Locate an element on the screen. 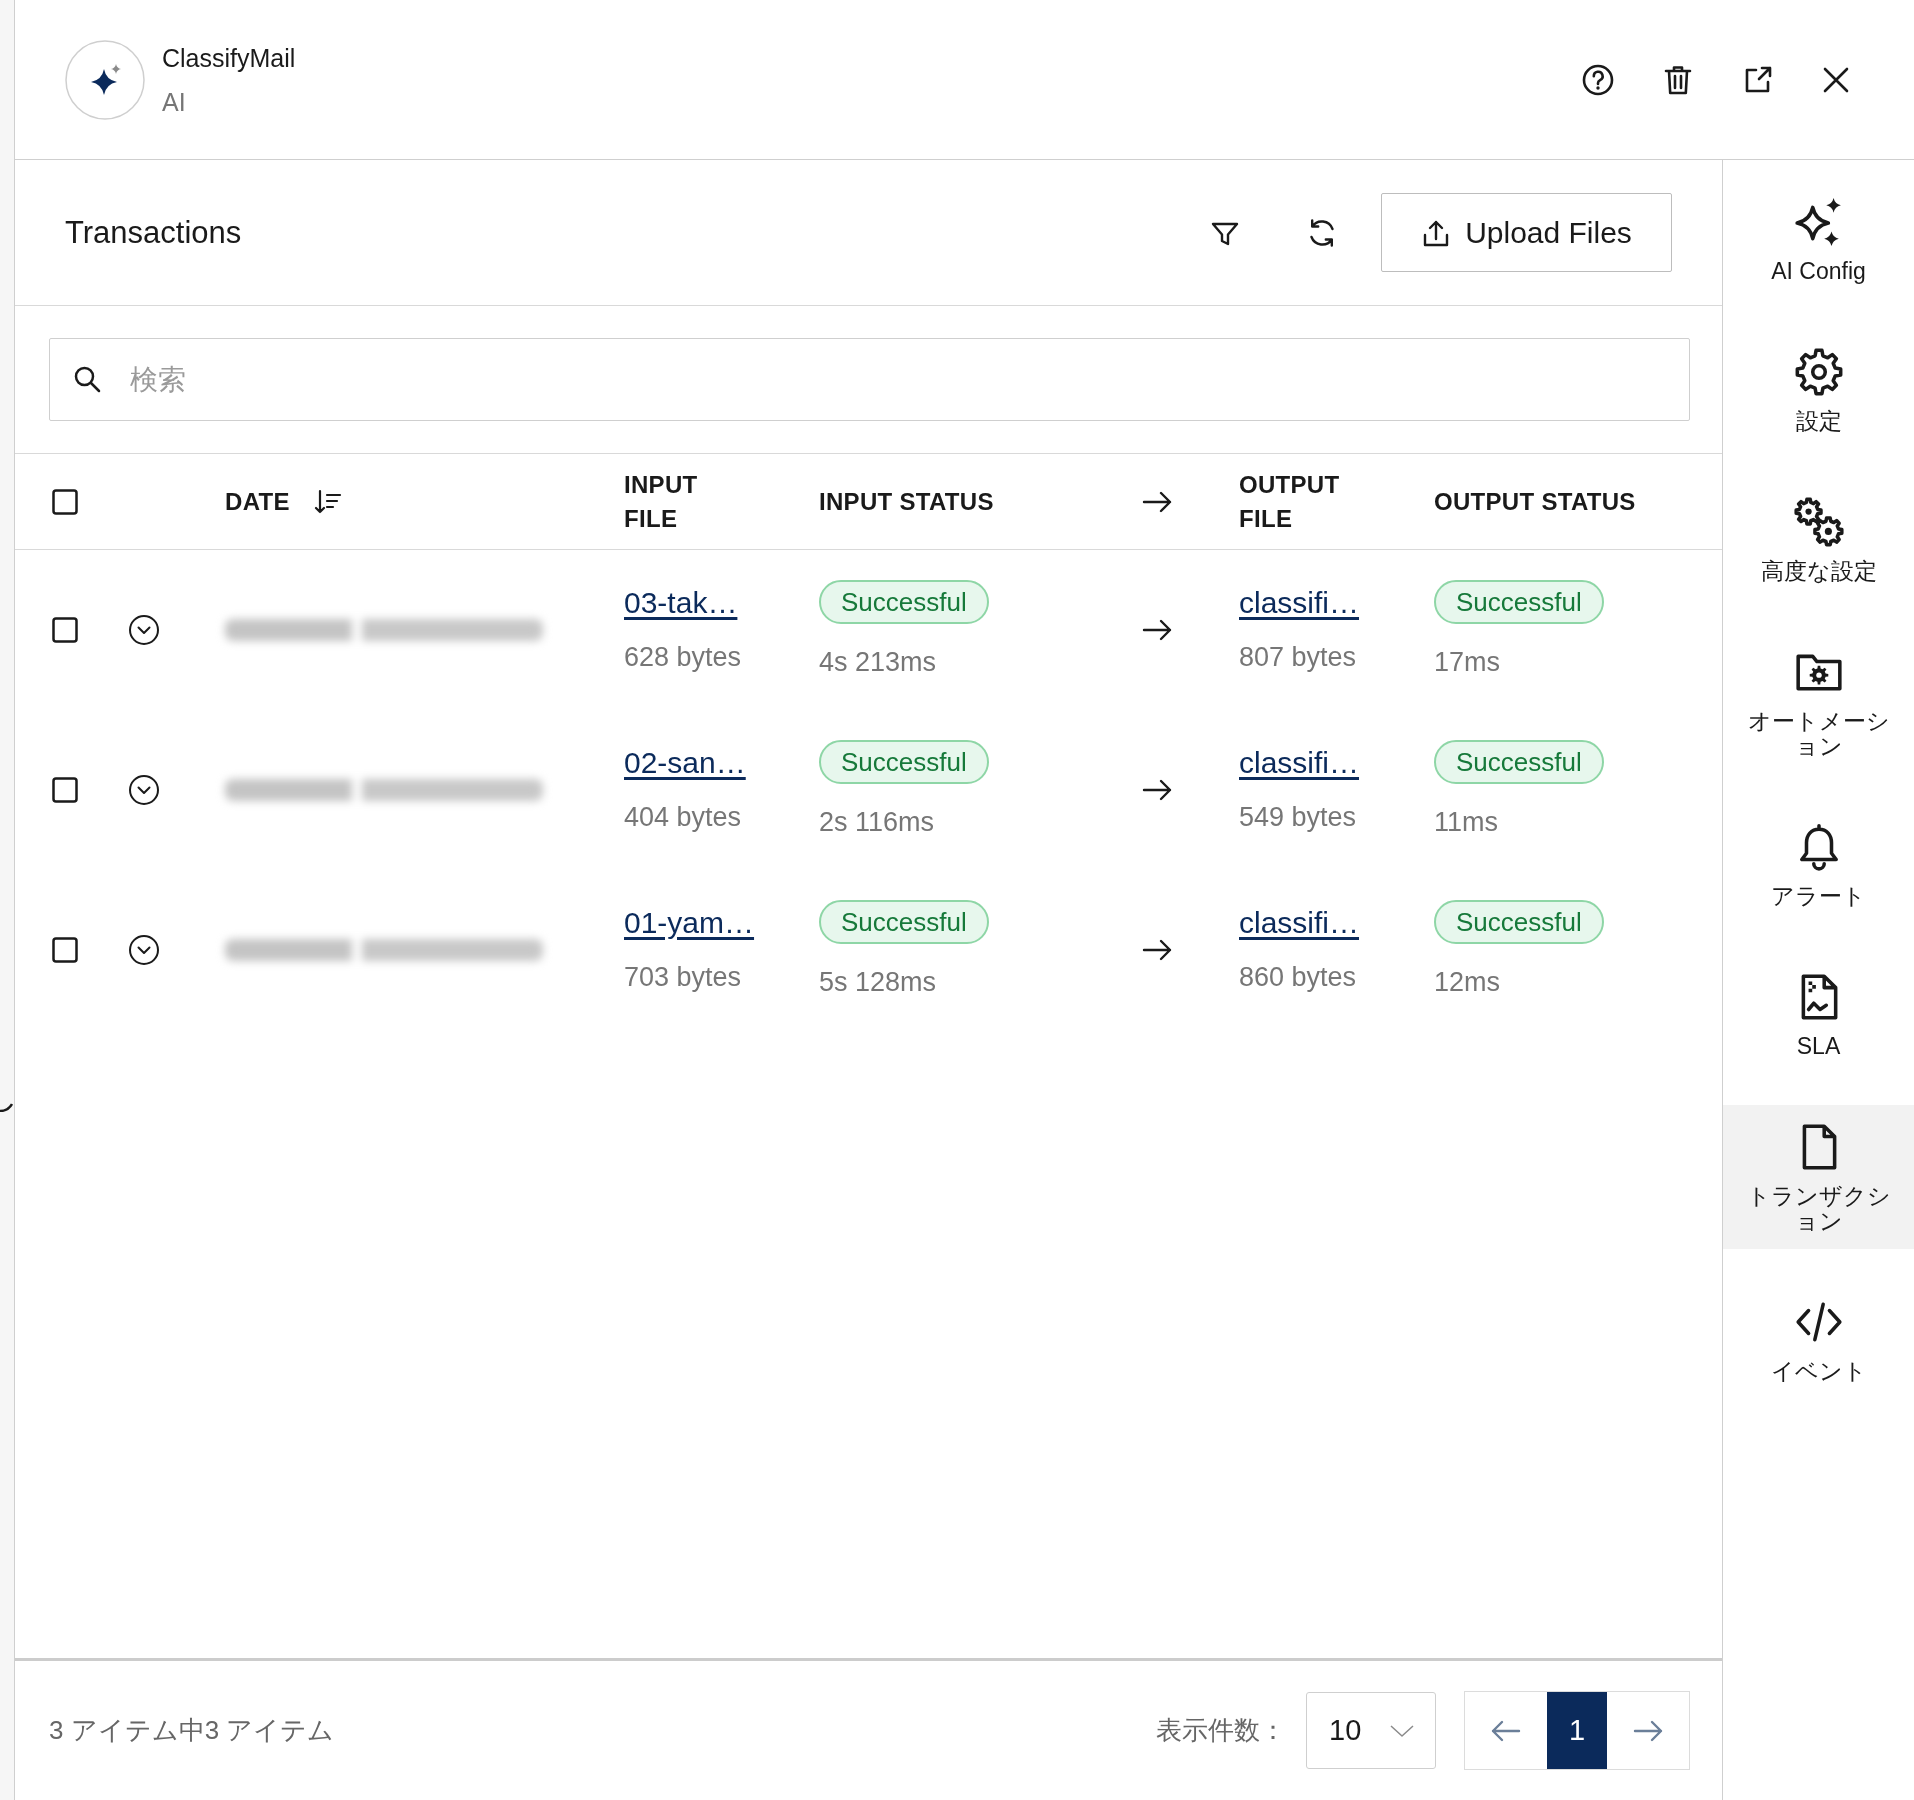 This screenshot has height=1800, width=1914. duration-text: 17ms is located at coordinates (1467, 662).